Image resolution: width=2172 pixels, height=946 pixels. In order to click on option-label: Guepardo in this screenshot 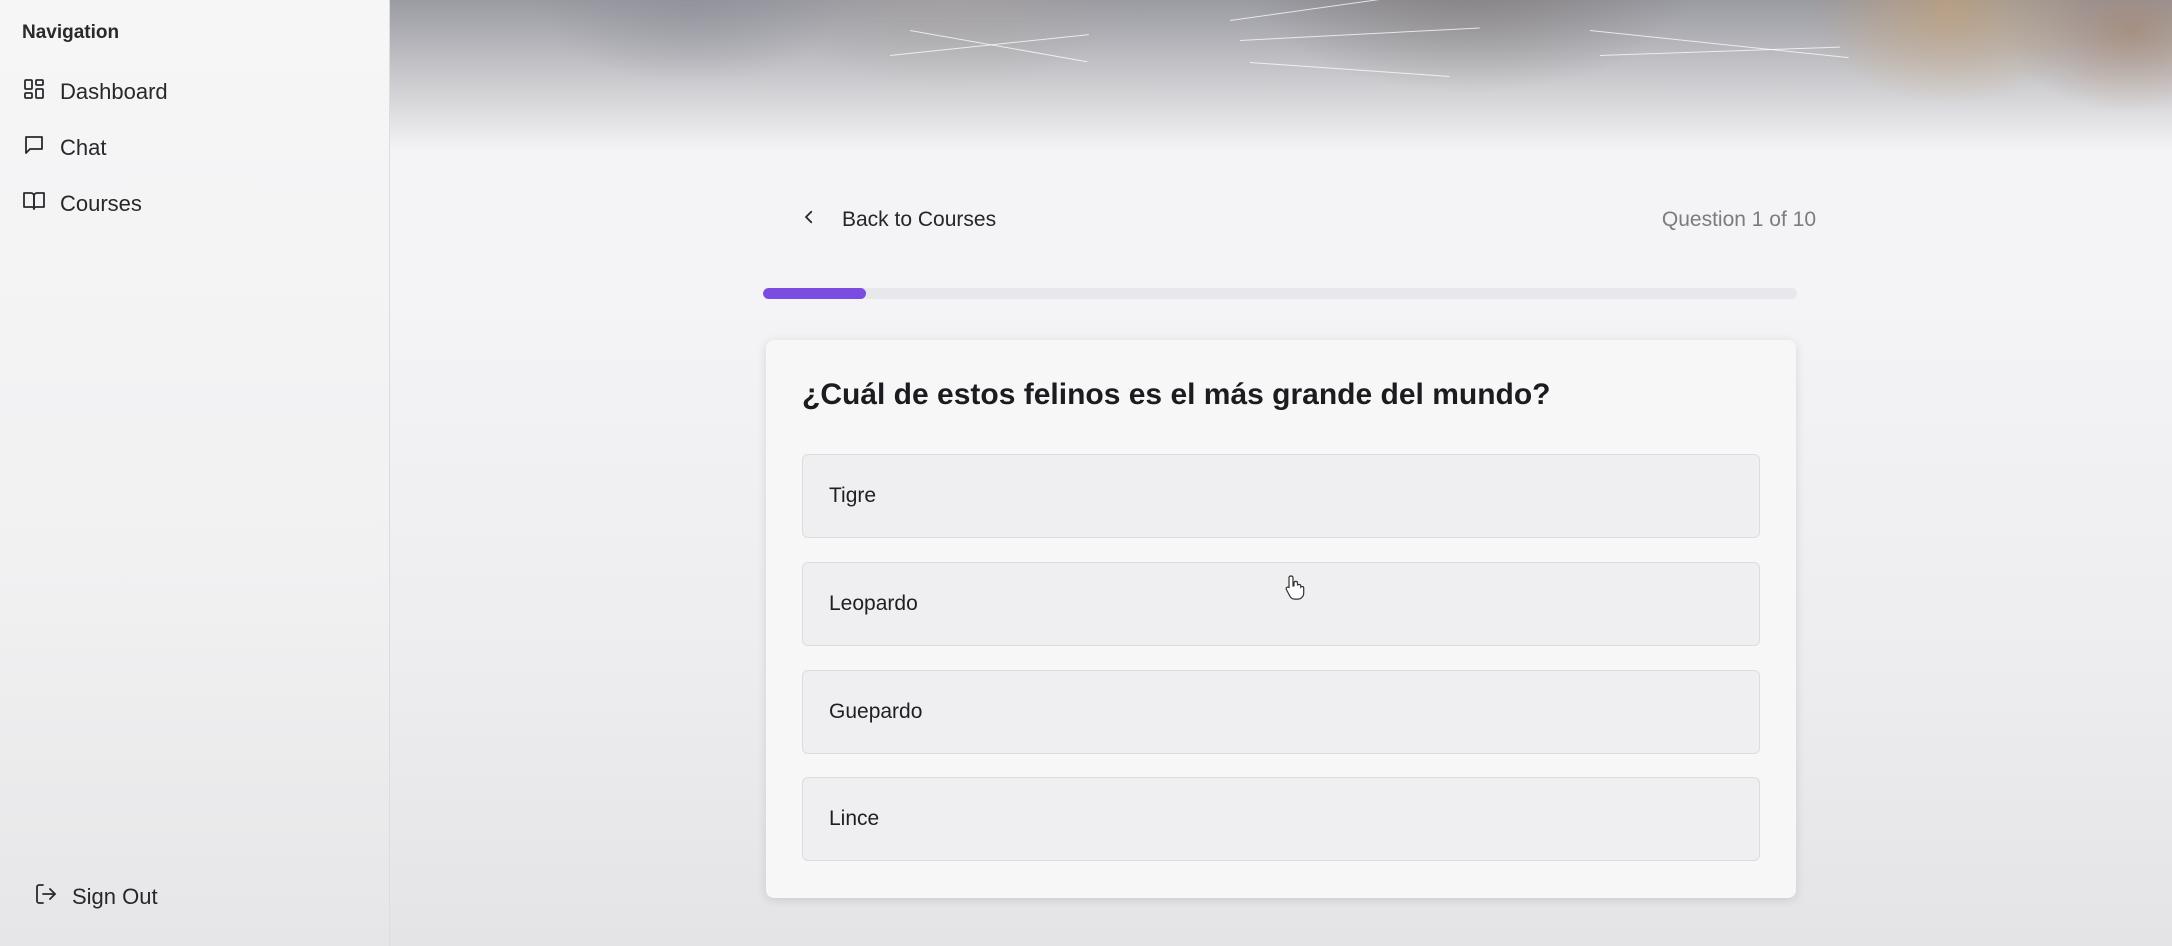, I will do `click(876, 711)`.